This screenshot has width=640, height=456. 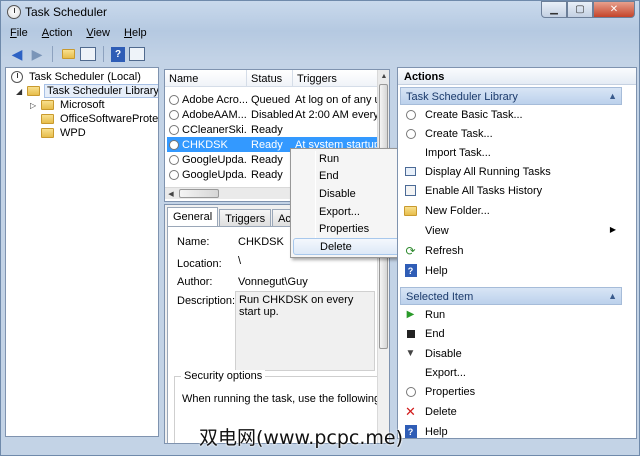 I want to click on task-row: Adobe Acro... Queued At log on of any us, so click(x=272, y=99).